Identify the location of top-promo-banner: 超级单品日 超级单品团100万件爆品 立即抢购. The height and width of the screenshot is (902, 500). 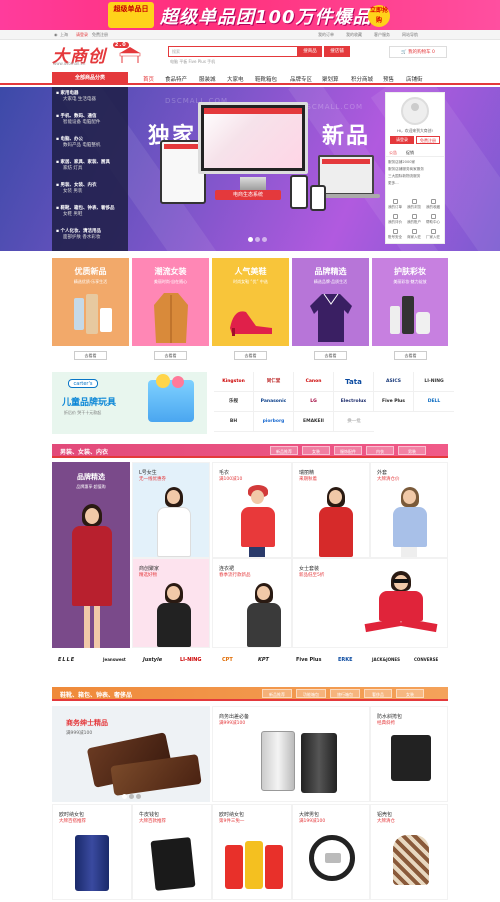
(250, 15).